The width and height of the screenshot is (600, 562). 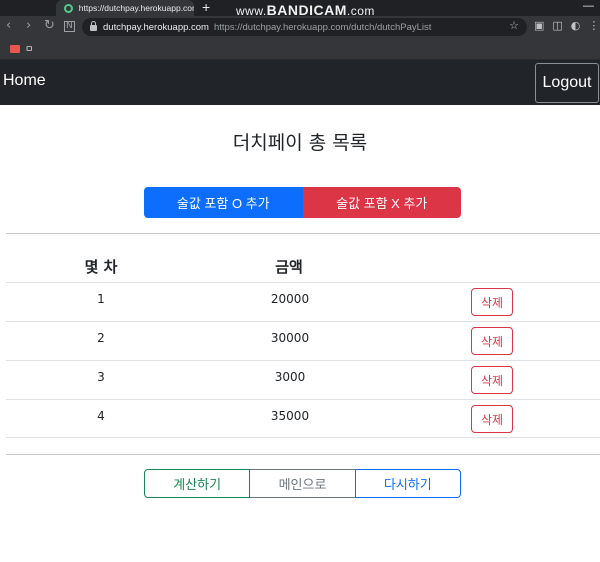 What do you see at coordinates (101, 338) in the screenshot?
I see `round-cell: 2` at bounding box center [101, 338].